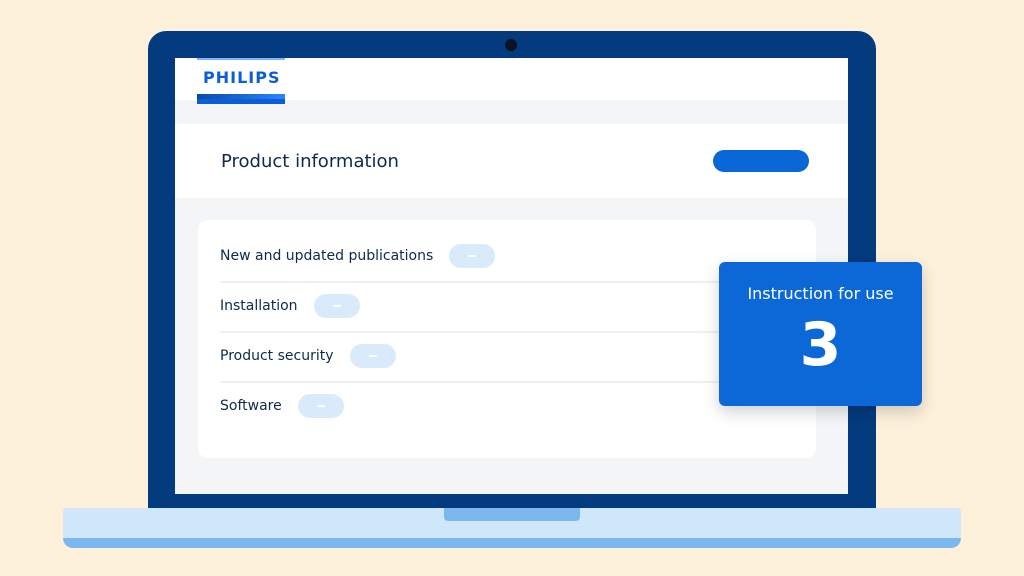 The width and height of the screenshot is (1024, 576). What do you see at coordinates (500, 406) in the screenshot?
I see `list-item: Software` at bounding box center [500, 406].